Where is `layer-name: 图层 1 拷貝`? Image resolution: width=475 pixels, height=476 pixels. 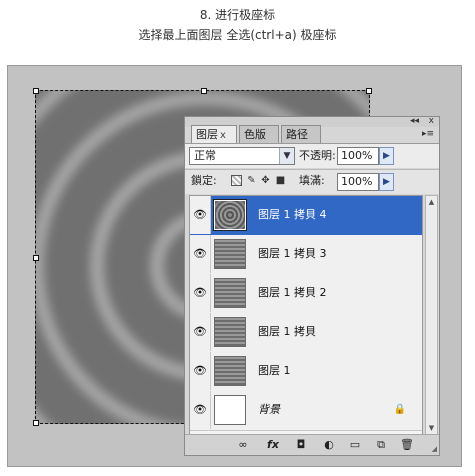 layer-name: 图层 1 拷貝 is located at coordinates (287, 331).